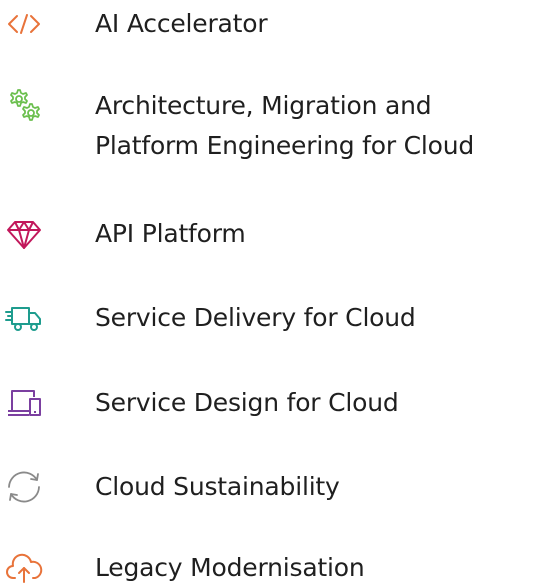 The height and width of the screenshot is (588, 547). I want to click on refresh-cycle-icon, so click(24, 487).